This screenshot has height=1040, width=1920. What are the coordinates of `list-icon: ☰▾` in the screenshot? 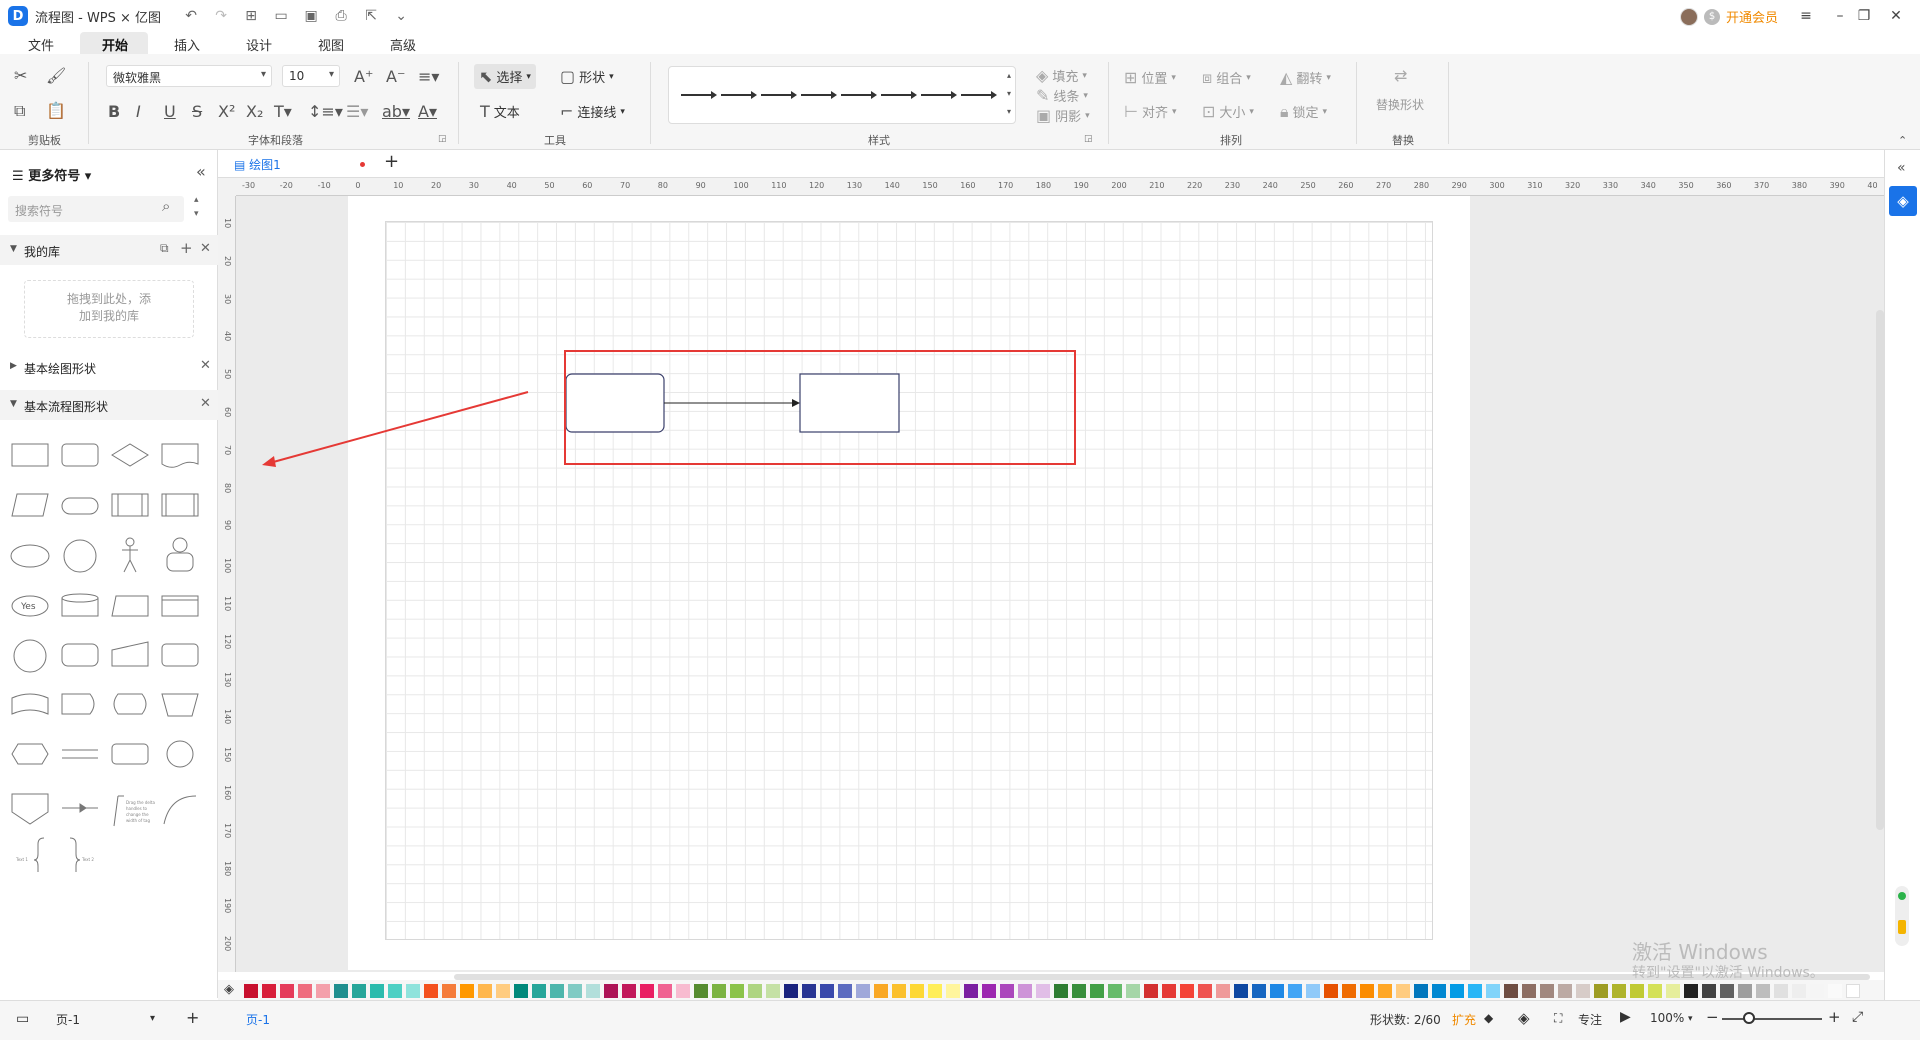 It's located at (357, 112).